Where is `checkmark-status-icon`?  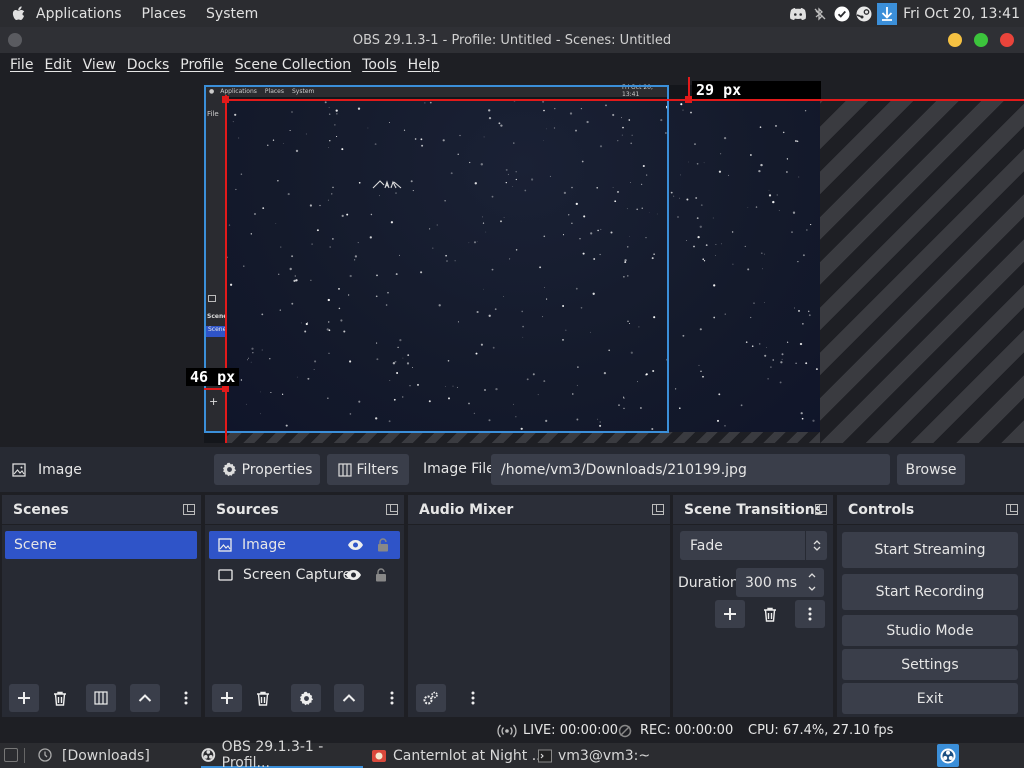
checkmark-status-icon is located at coordinates (842, 14).